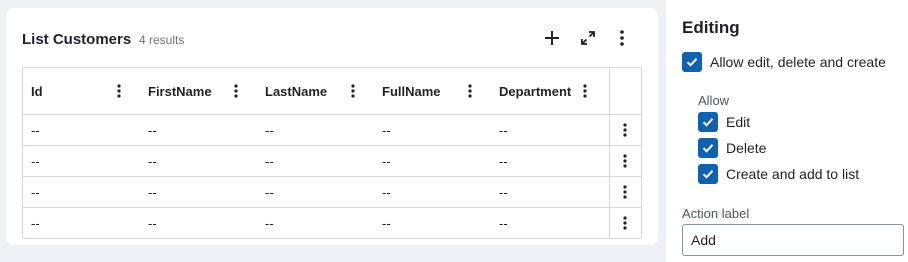 The height and width of the screenshot is (262, 908). I want to click on allow-heading: Allow, so click(714, 100).